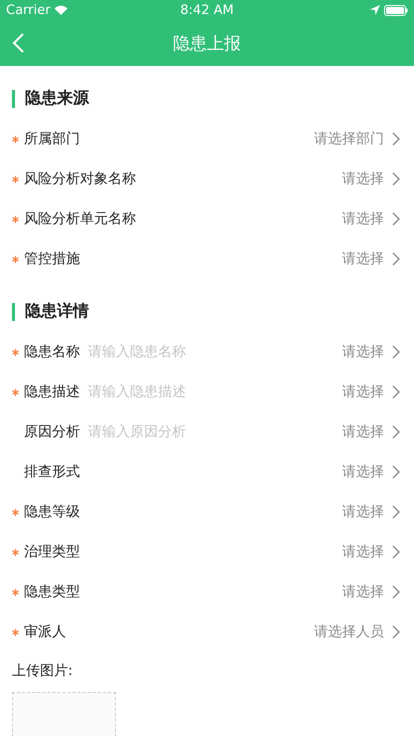  I want to click on field-label: 隐患描述, so click(52, 392).